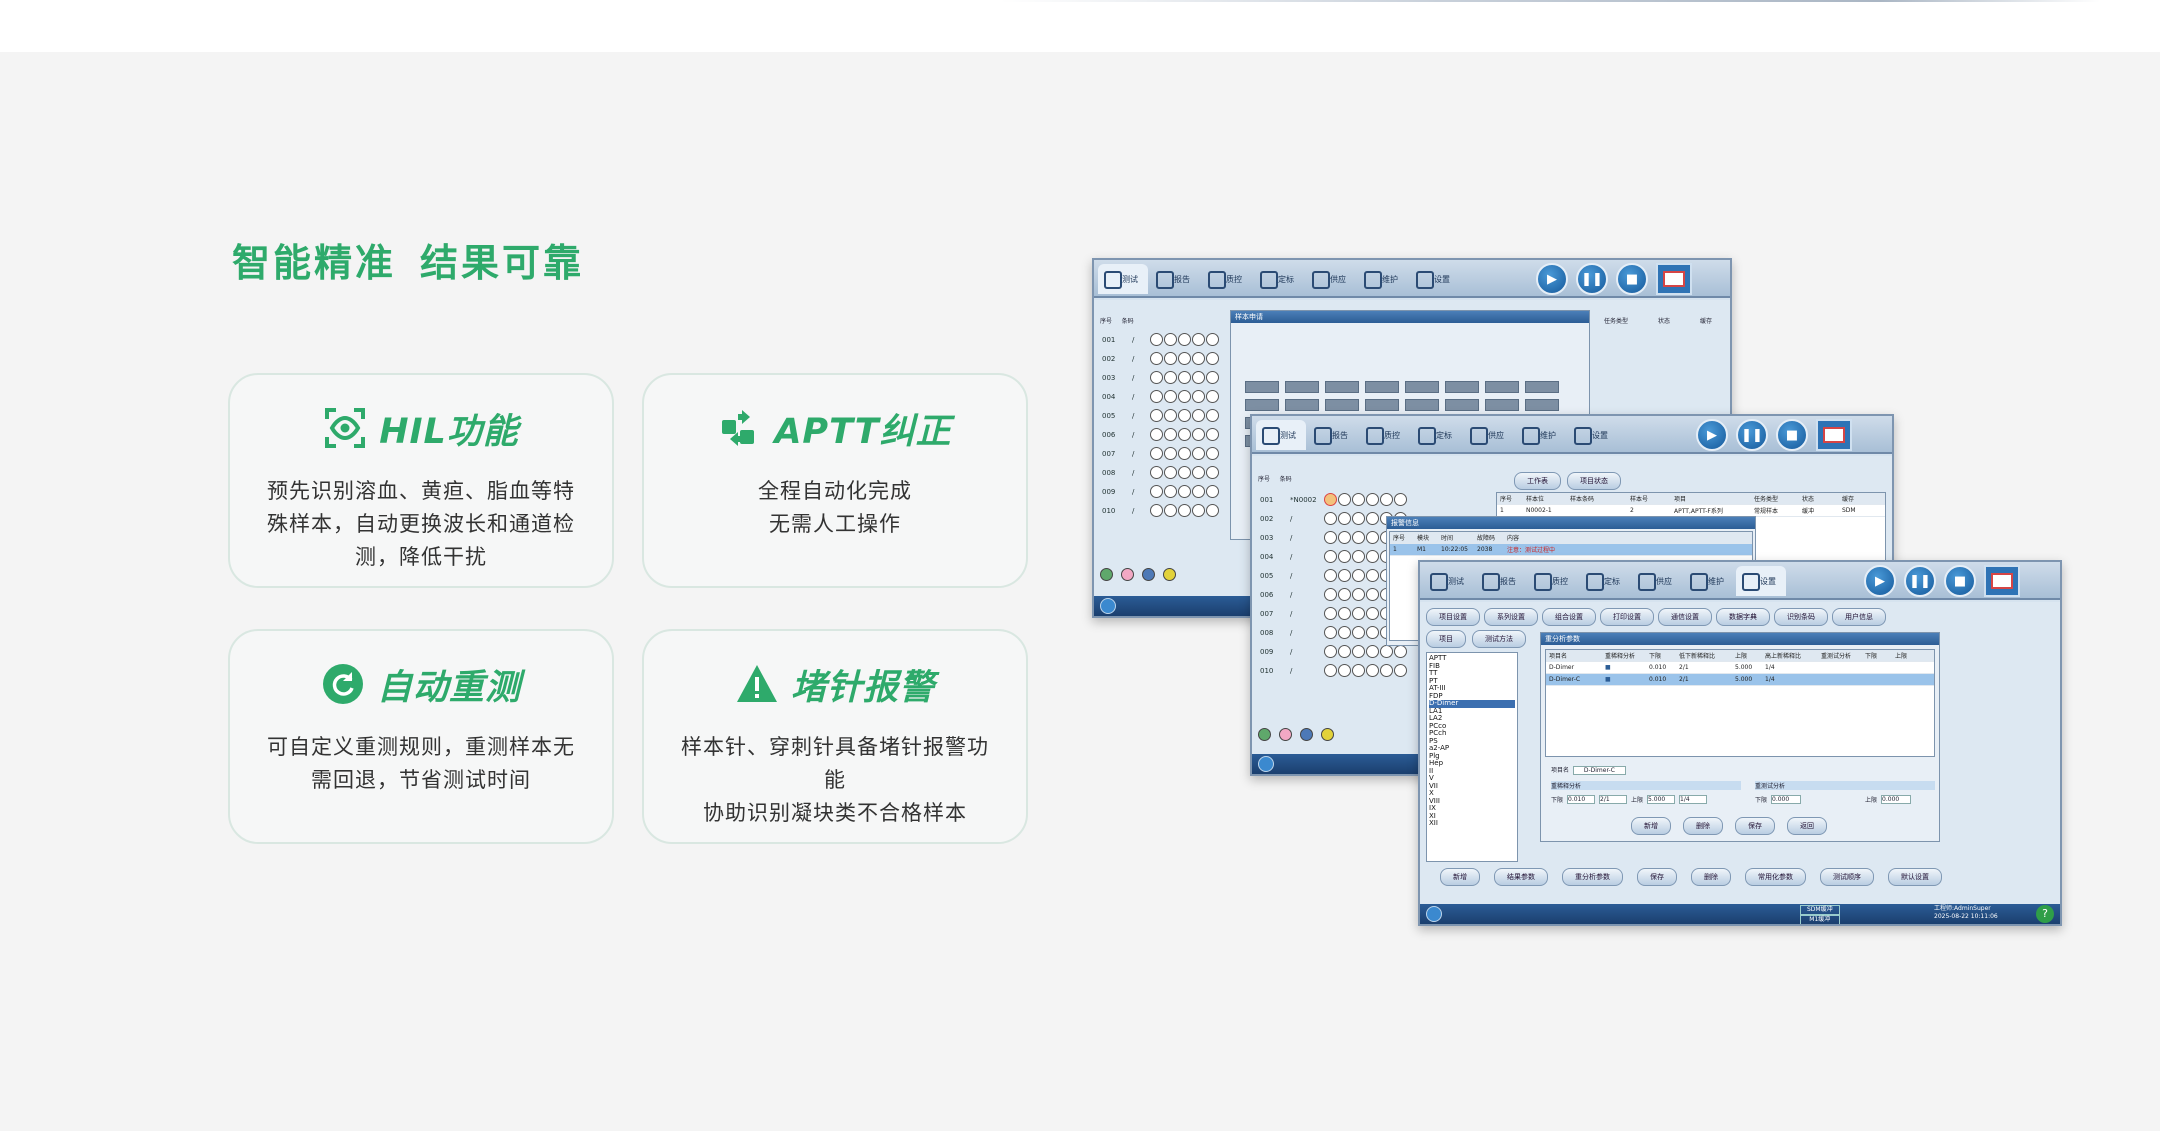 This screenshot has width=2160, height=1131. Describe the element at coordinates (835, 491) in the screenshot. I see `feature-desc-line: 全程自动化完成` at that location.